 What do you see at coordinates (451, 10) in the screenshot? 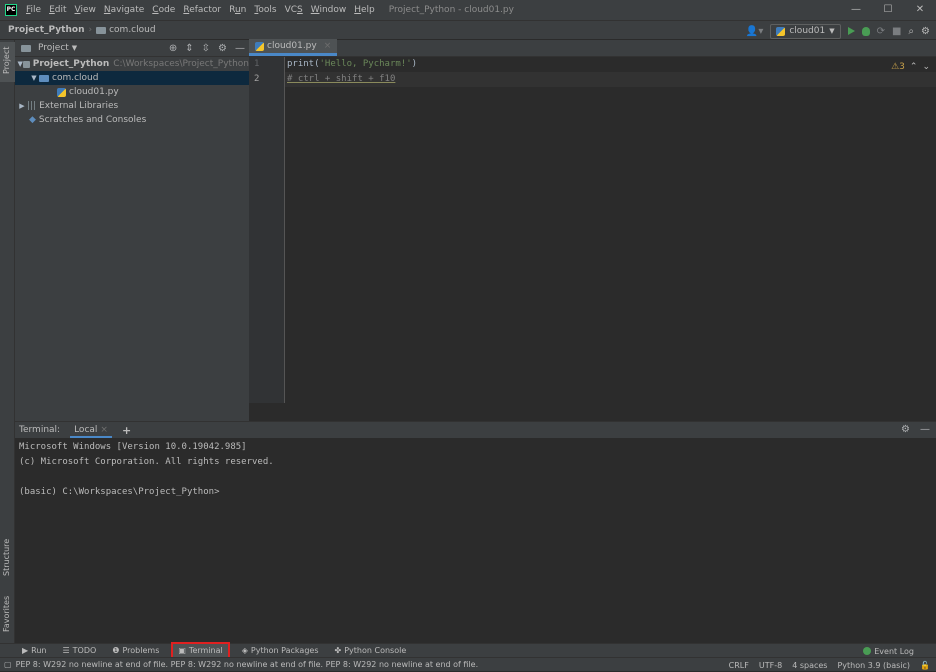
I see `window-title: Project_Python - cloud01.py` at bounding box center [451, 10].